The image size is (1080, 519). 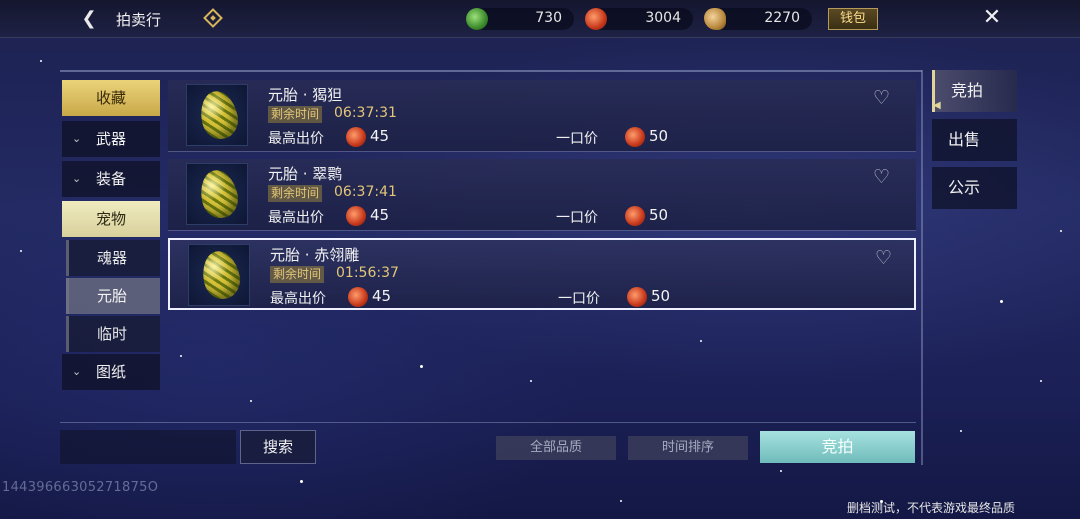 I want to click on search-input, so click(x=148, y=447).